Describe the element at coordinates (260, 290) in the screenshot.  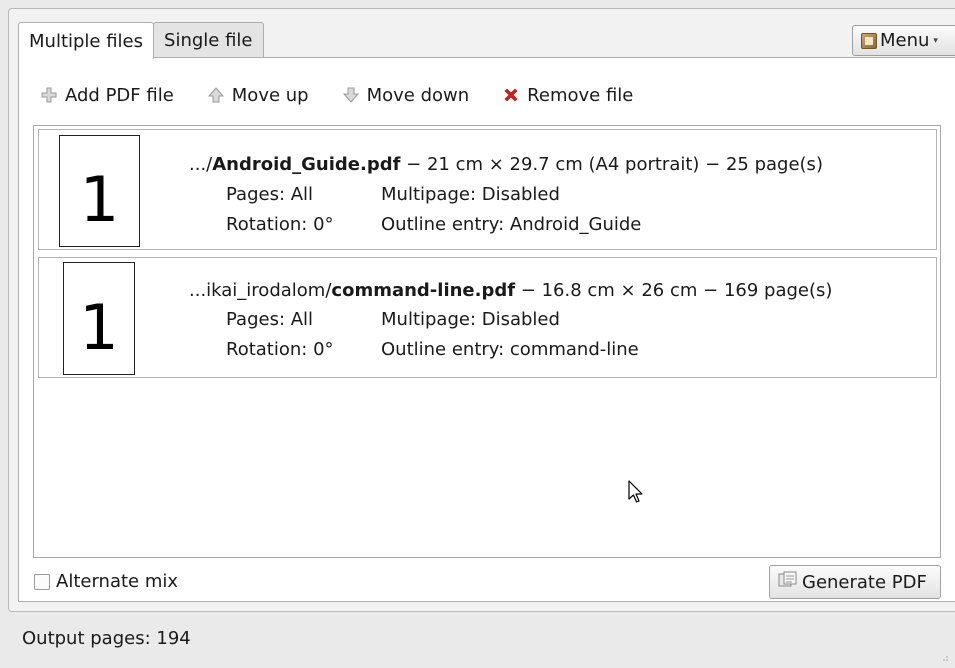
I see `file-path-prefix: ...ikai_irodalom/` at that location.